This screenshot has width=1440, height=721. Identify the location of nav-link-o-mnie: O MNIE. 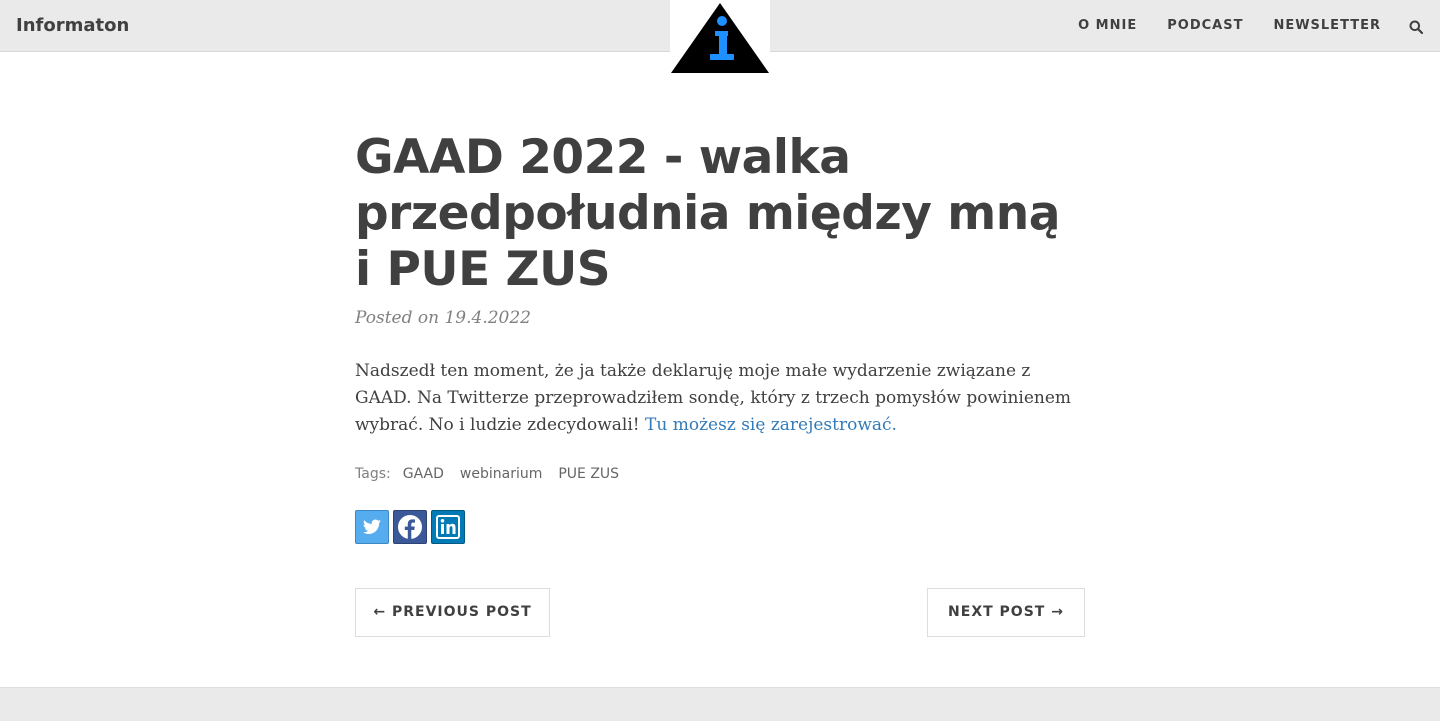
(1107, 25).